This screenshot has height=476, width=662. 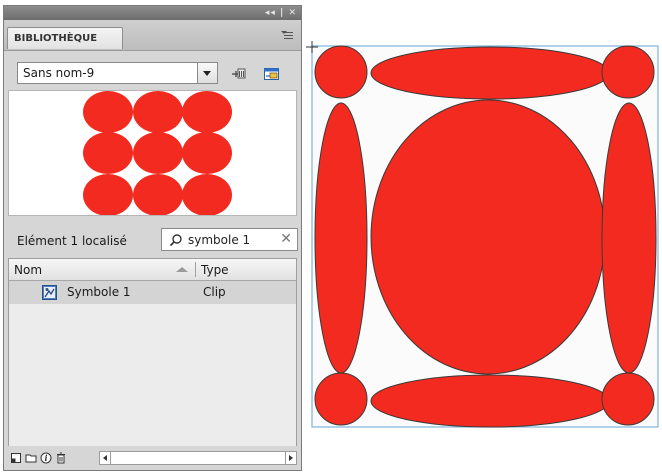 I want to click on new-folder-icon, so click(x=31, y=458).